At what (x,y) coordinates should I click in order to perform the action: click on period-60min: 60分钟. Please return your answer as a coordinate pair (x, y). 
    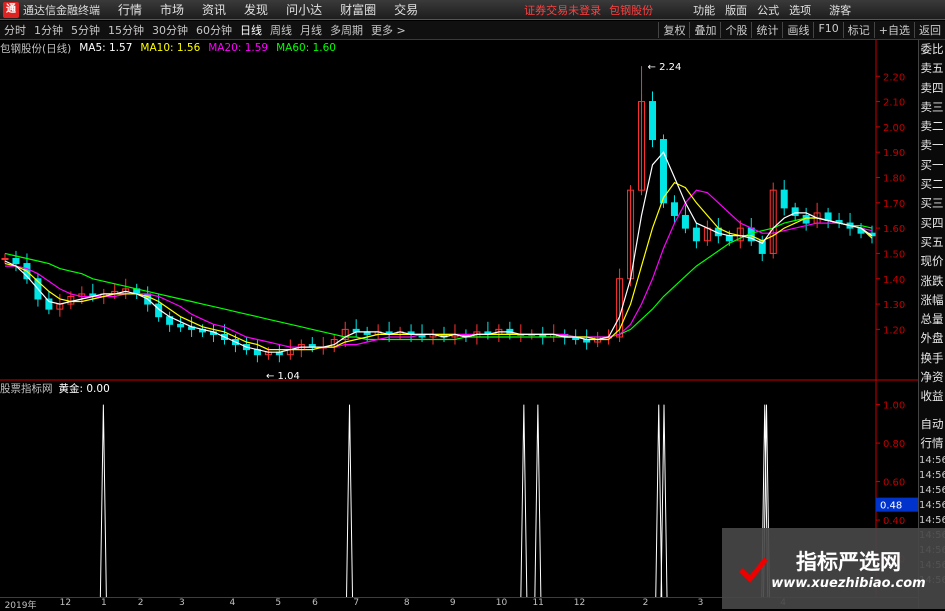
    Looking at the image, I should click on (214, 30).